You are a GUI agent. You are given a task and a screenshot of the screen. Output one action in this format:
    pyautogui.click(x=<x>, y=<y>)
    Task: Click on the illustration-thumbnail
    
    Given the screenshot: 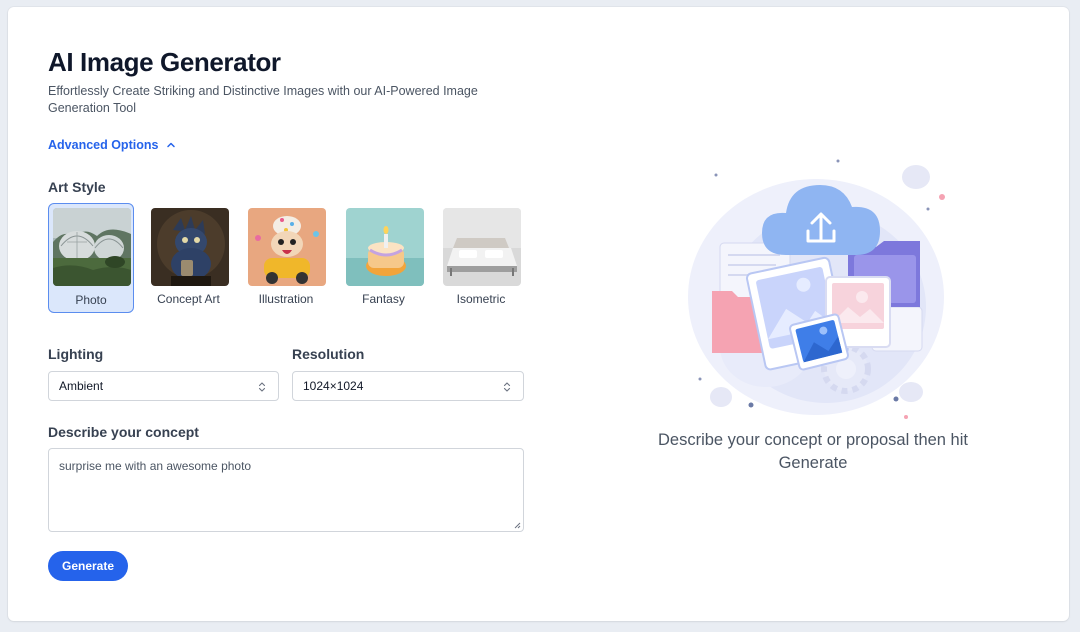 What is the action you would take?
    pyautogui.click(x=287, y=247)
    